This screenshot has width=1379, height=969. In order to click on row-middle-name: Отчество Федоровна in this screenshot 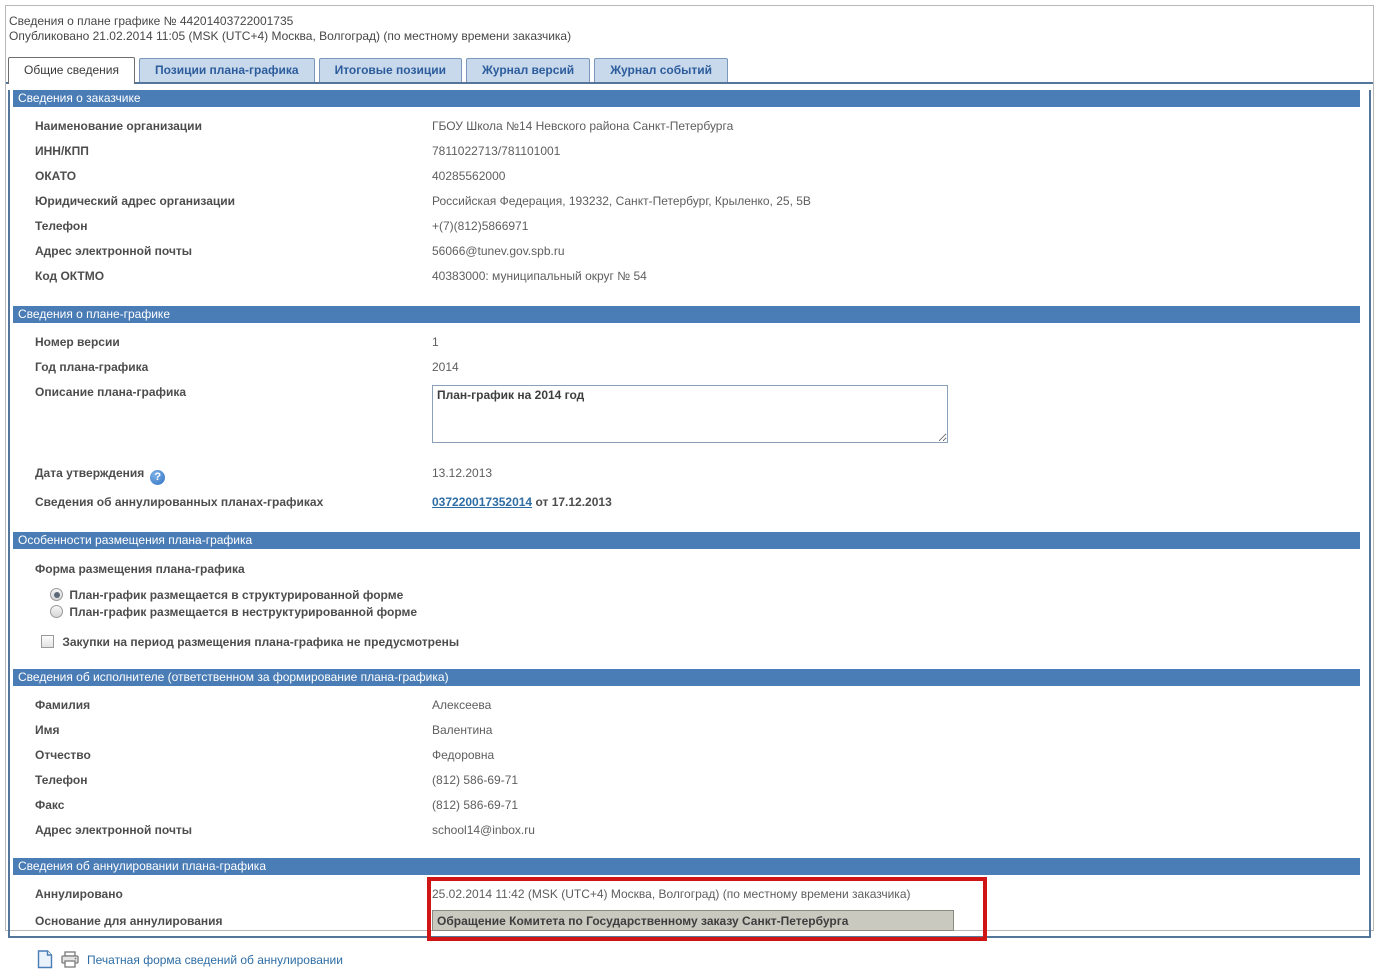, I will do `click(689, 755)`.